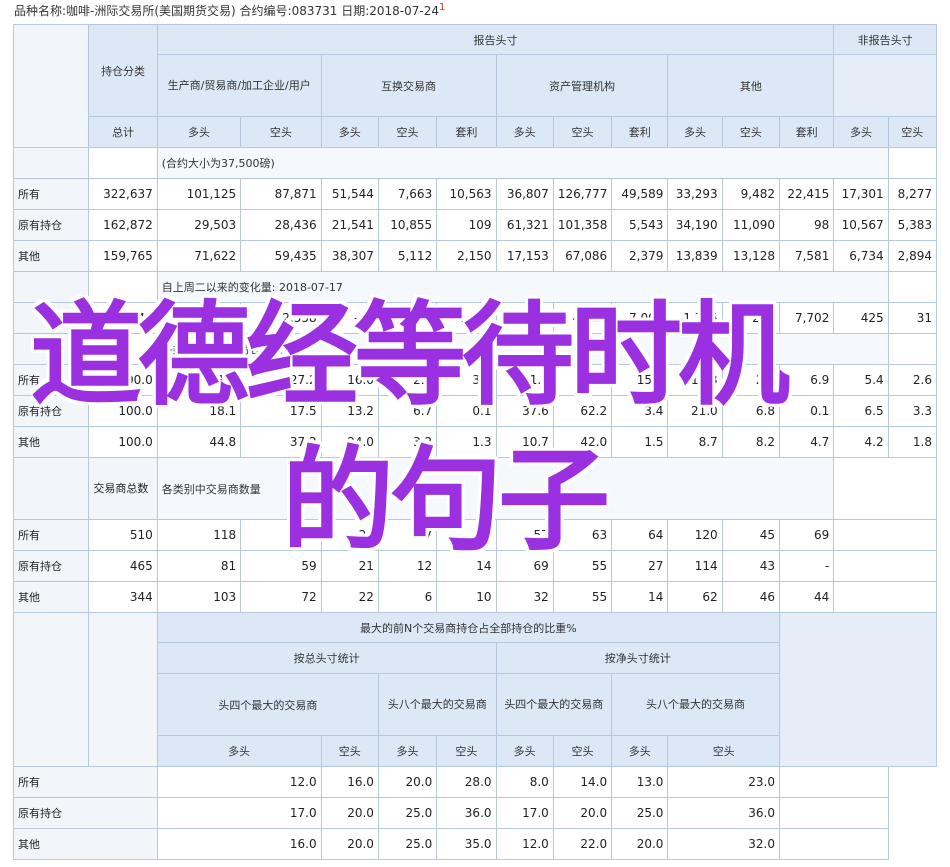 The width and height of the screenshot is (950, 867). Describe the element at coordinates (199, 256) in the screenshot. I see `data-cell: 71,622` at that location.